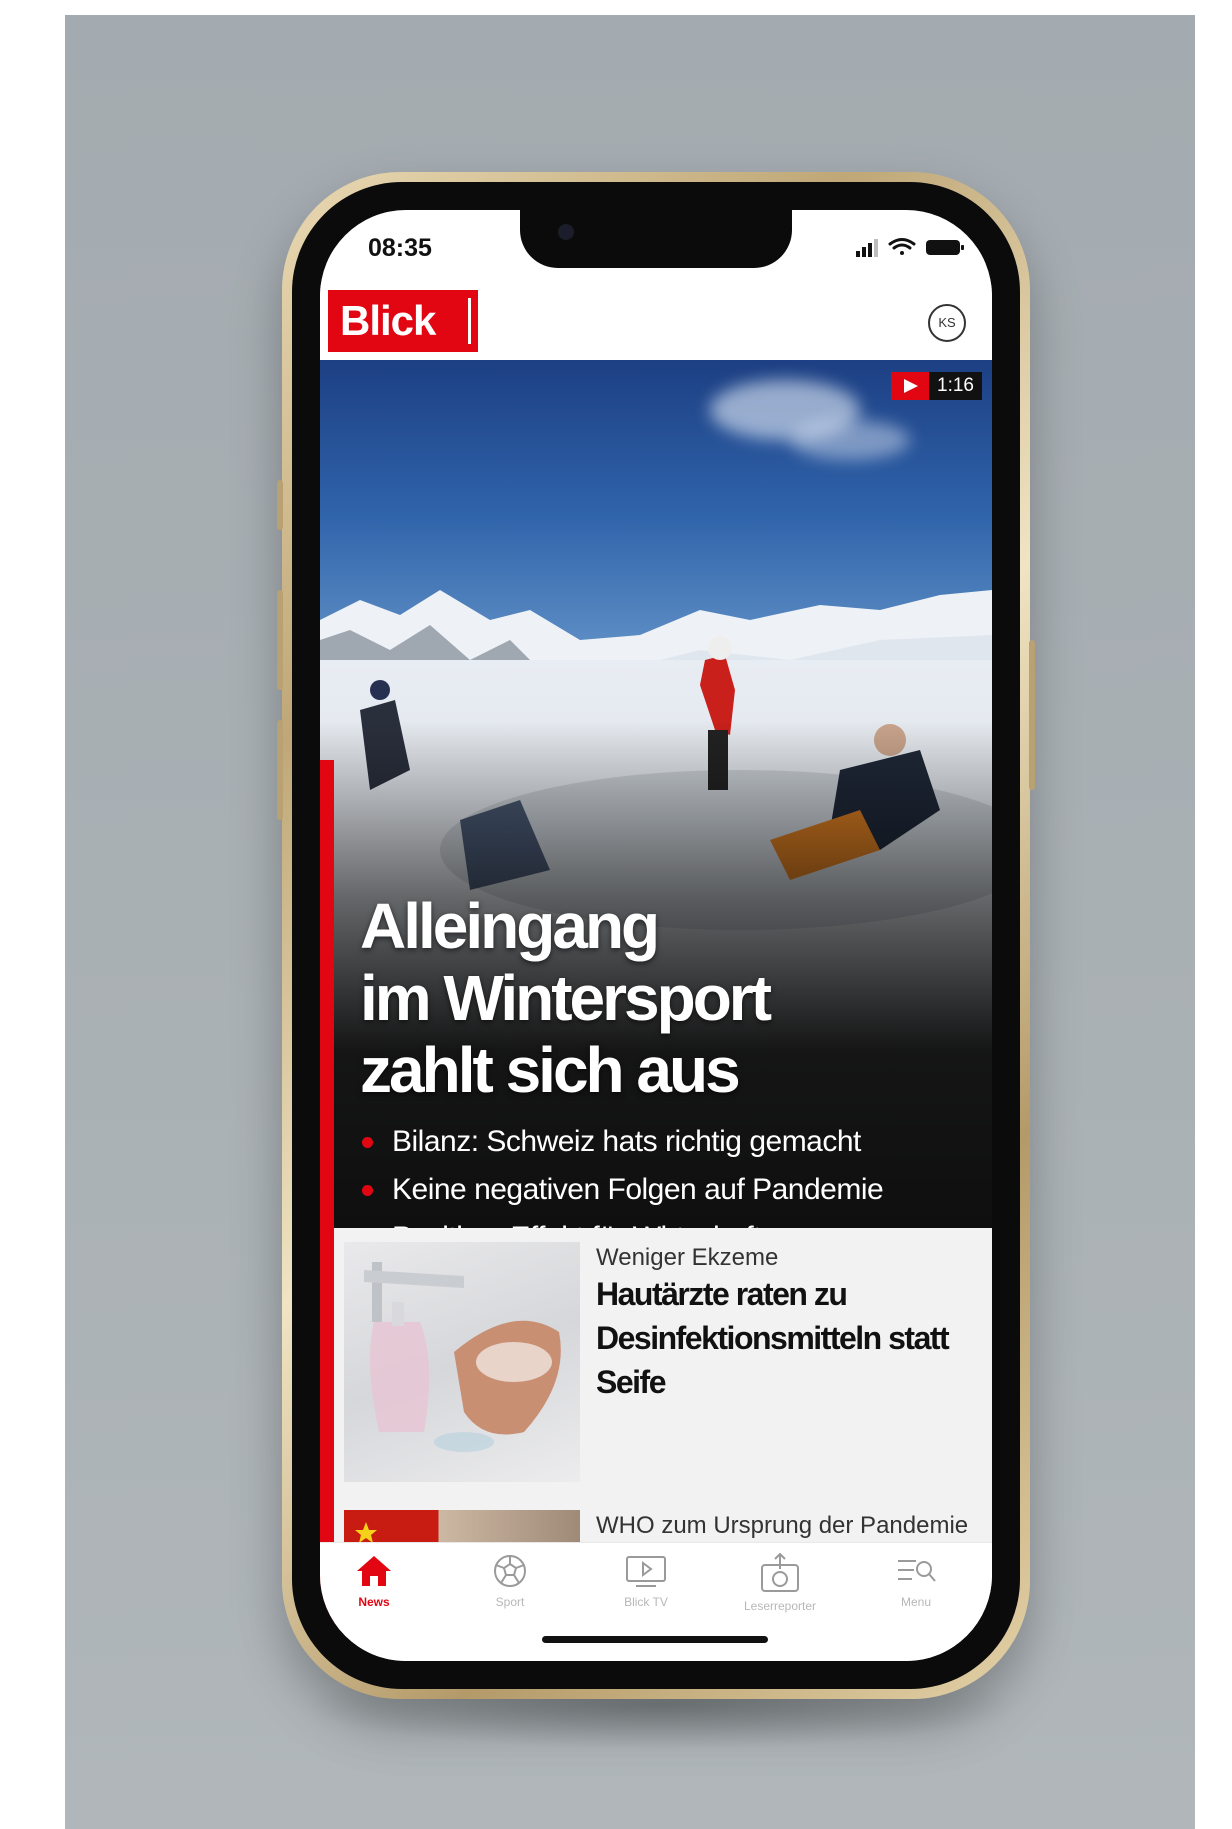 Image resolution: width=1232 pixels, height=1829 pixels. I want to click on home-indicator, so click(655, 1639).